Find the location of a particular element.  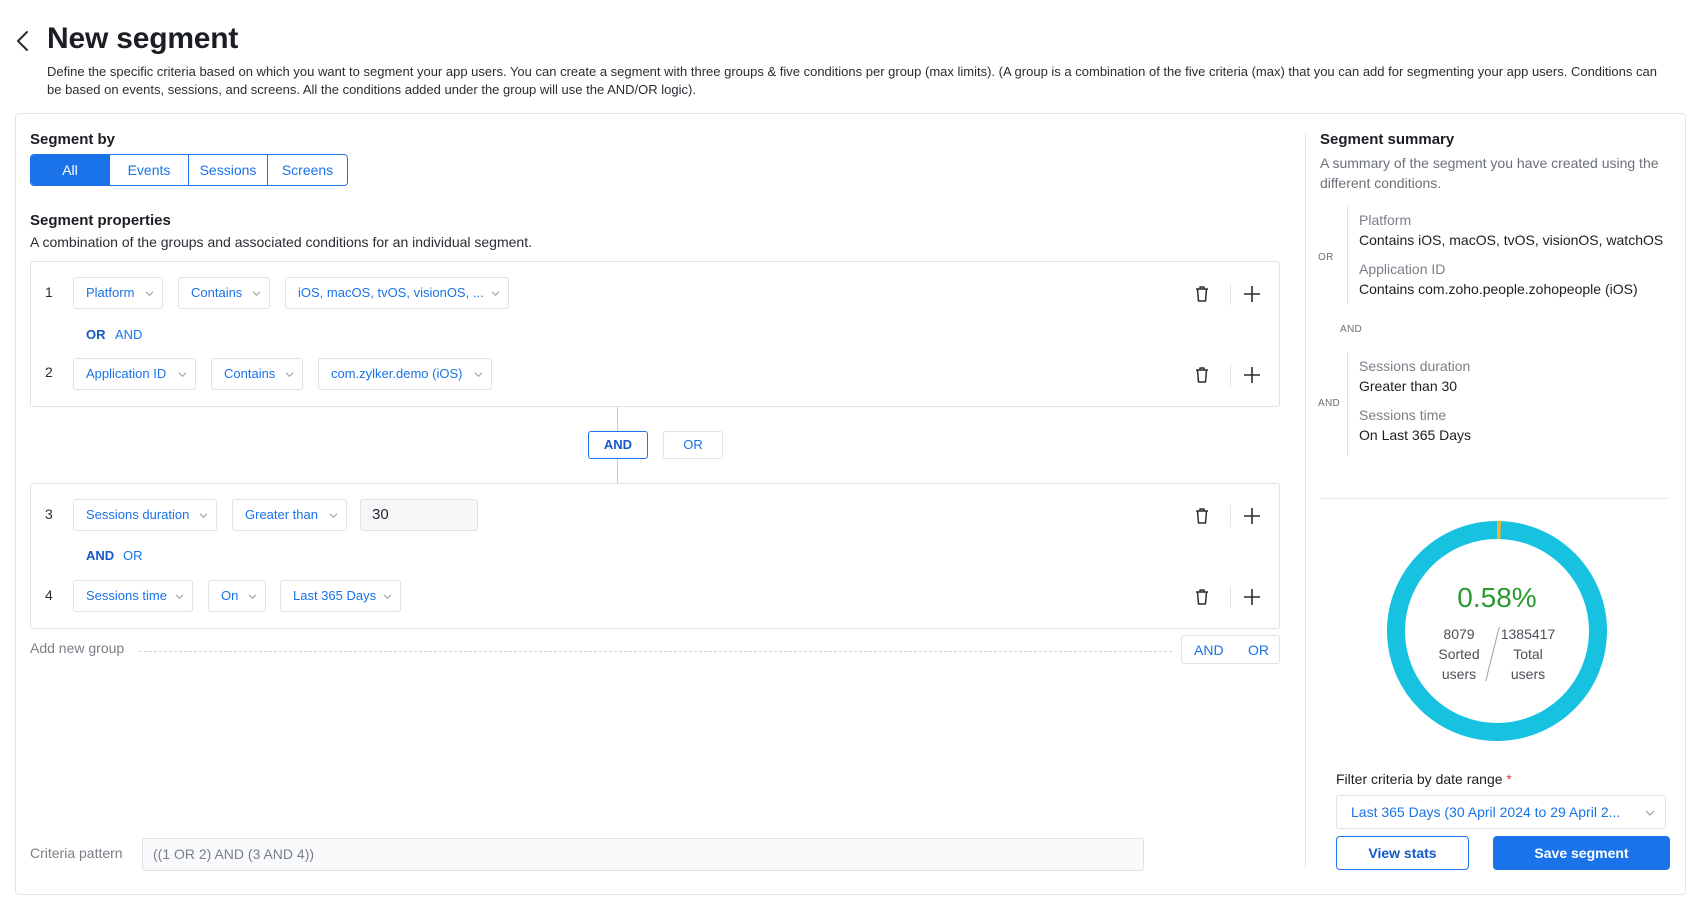

sorted-users-label-1: Sorted is located at coordinates (1459, 654).